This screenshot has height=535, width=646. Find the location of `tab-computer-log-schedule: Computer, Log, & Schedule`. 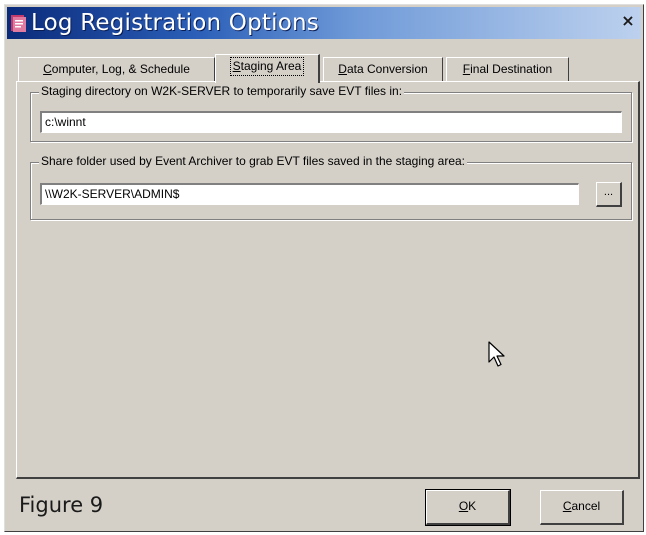

tab-computer-log-schedule: Computer, Log, & Schedule is located at coordinates (116, 69).